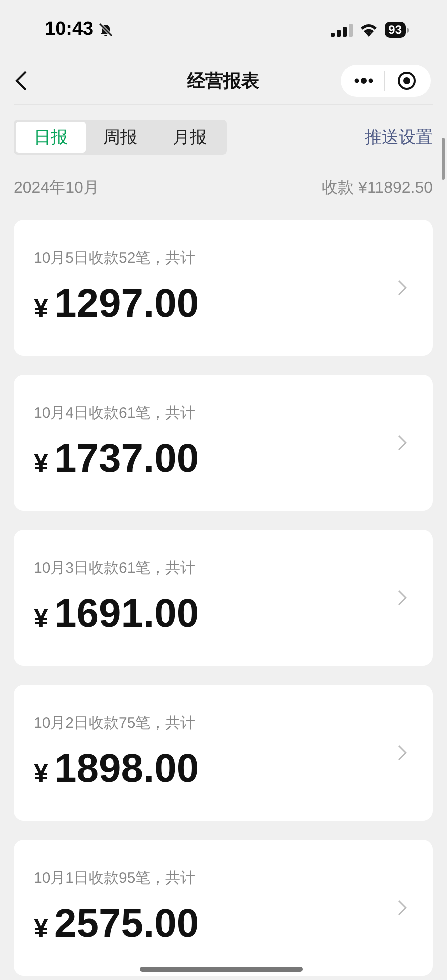 The width and height of the screenshot is (447, 980). I want to click on amount: 1297.00, so click(127, 304).